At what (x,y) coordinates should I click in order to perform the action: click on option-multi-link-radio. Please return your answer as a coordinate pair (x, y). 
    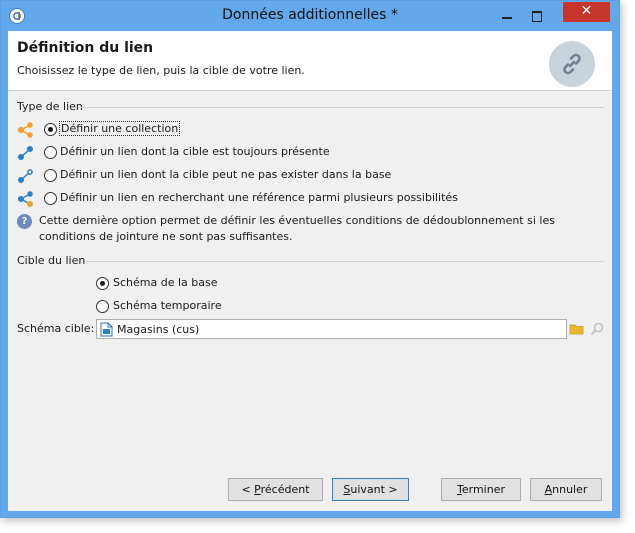
    Looking at the image, I should click on (50, 198).